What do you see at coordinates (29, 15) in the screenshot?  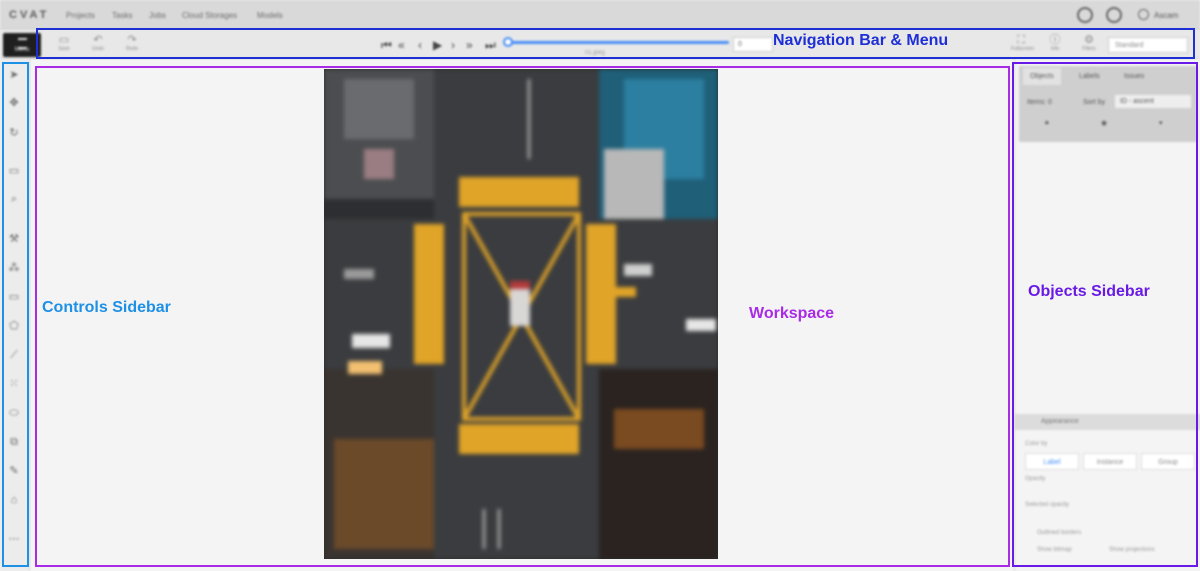 I see `app-logo: CVAT` at bounding box center [29, 15].